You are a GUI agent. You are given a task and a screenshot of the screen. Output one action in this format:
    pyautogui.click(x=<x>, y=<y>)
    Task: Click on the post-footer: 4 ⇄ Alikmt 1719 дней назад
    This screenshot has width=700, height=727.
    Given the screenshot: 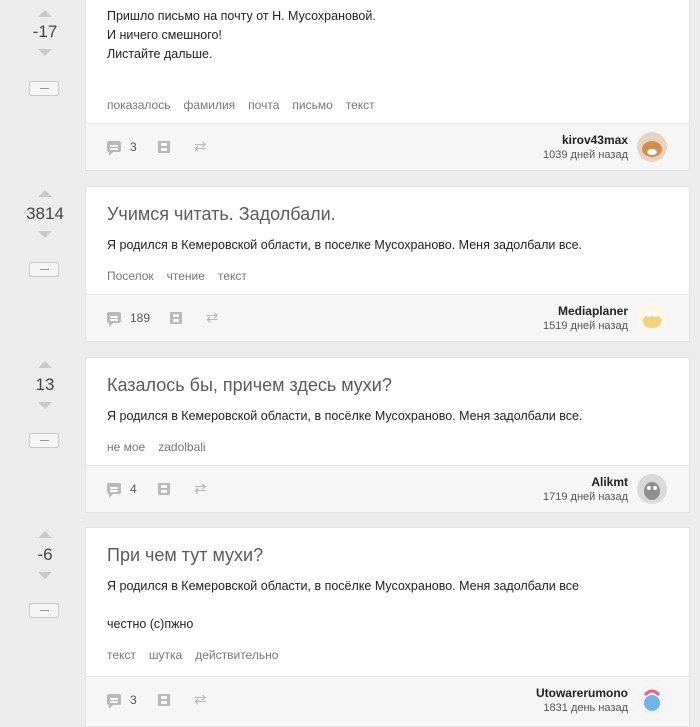 What is the action you would take?
    pyautogui.click(x=387, y=488)
    